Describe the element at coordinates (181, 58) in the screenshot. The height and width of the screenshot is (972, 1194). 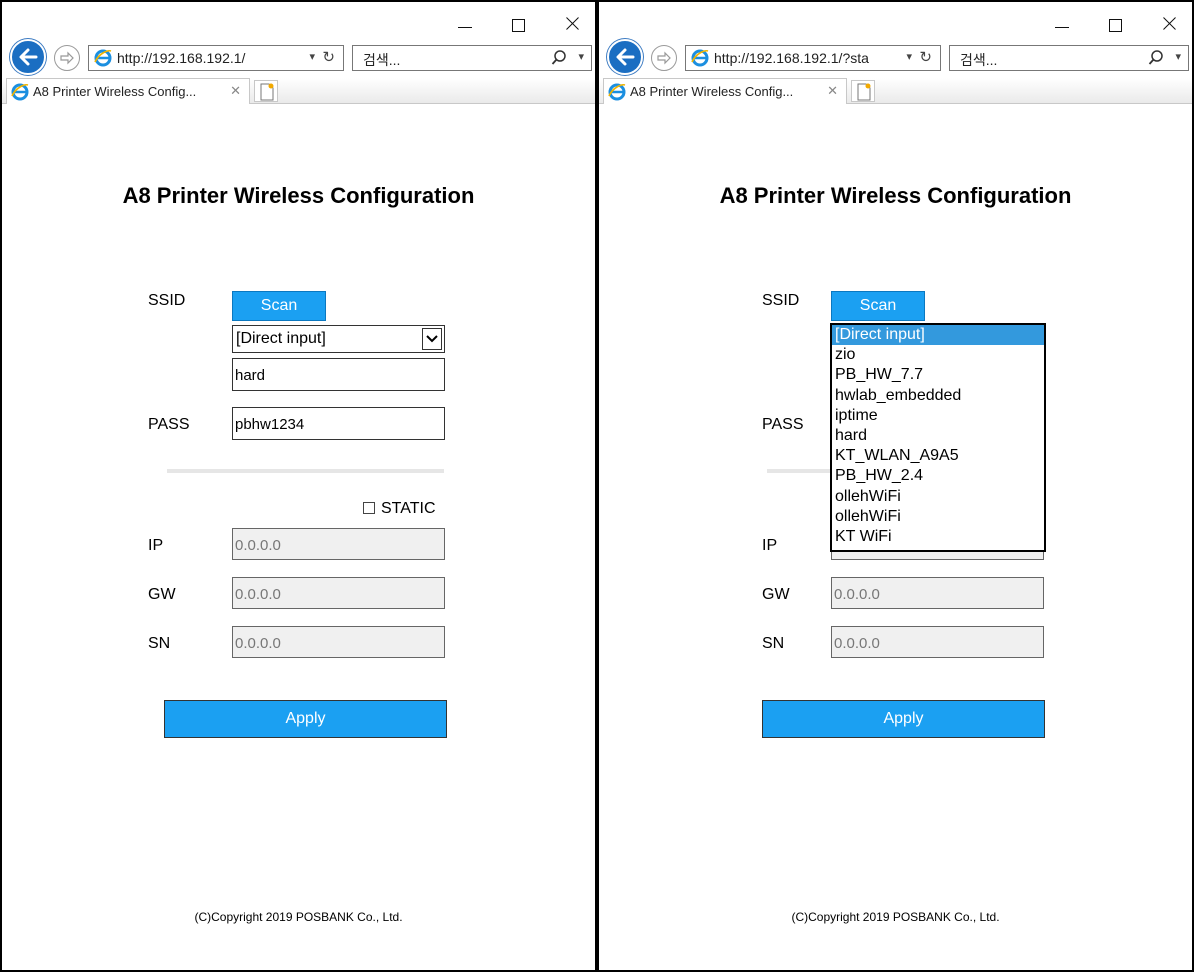
I see `address-url: http://192.168.192.1/` at that location.